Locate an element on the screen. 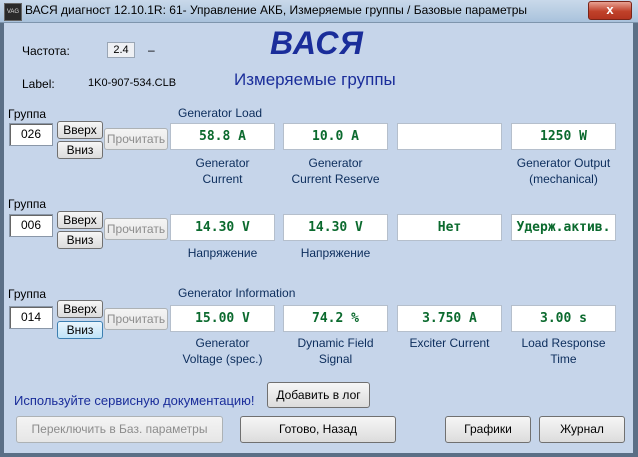 This screenshot has width=638, height=457. page-subtitle: Измеряемые группы is located at coordinates (315, 79).